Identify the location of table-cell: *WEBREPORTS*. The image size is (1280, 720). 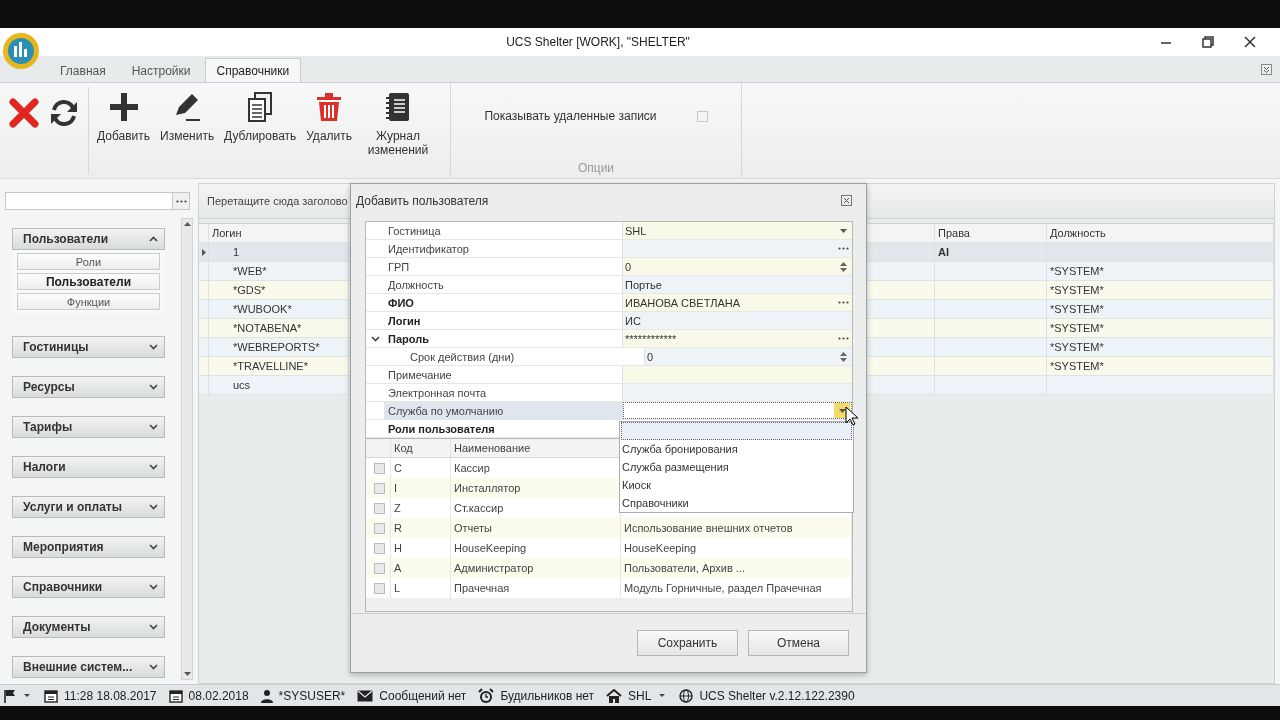
(279, 347).